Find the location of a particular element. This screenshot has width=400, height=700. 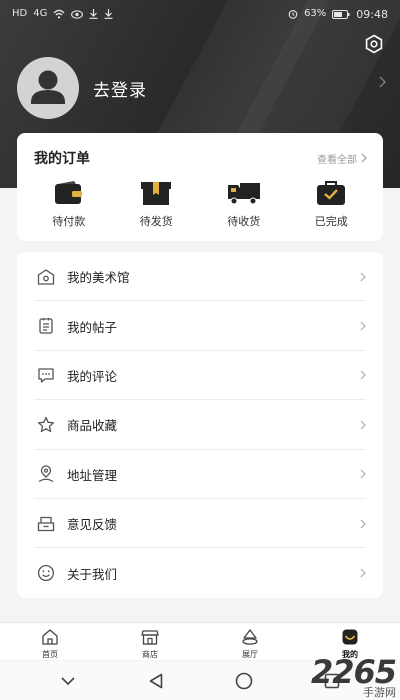

home-circle-icon is located at coordinates (244, 680).